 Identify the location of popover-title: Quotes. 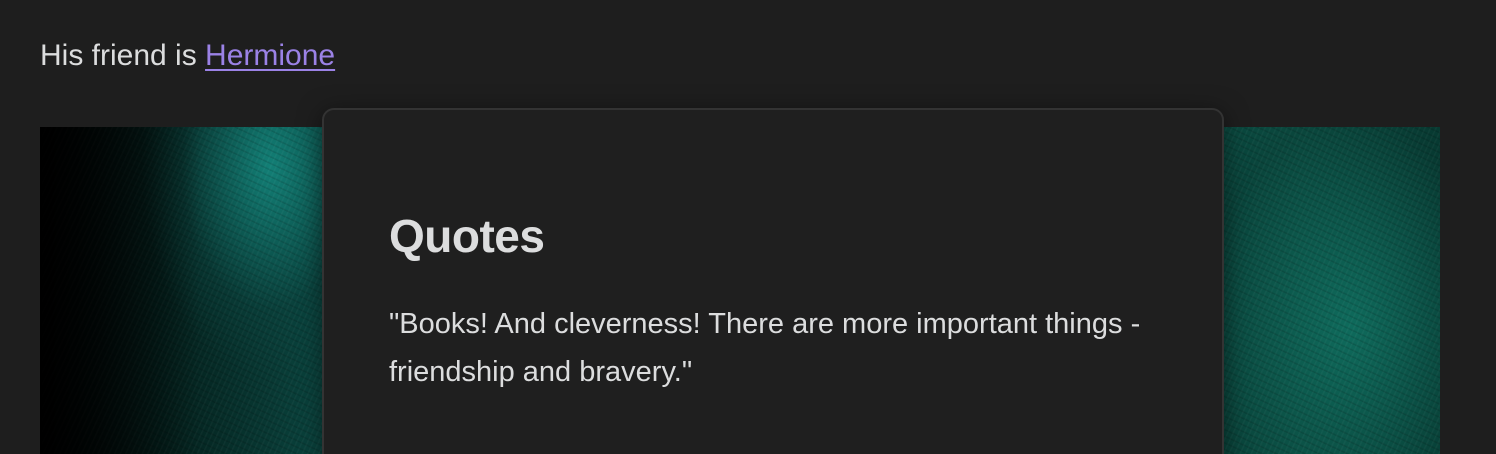
(467, 236).